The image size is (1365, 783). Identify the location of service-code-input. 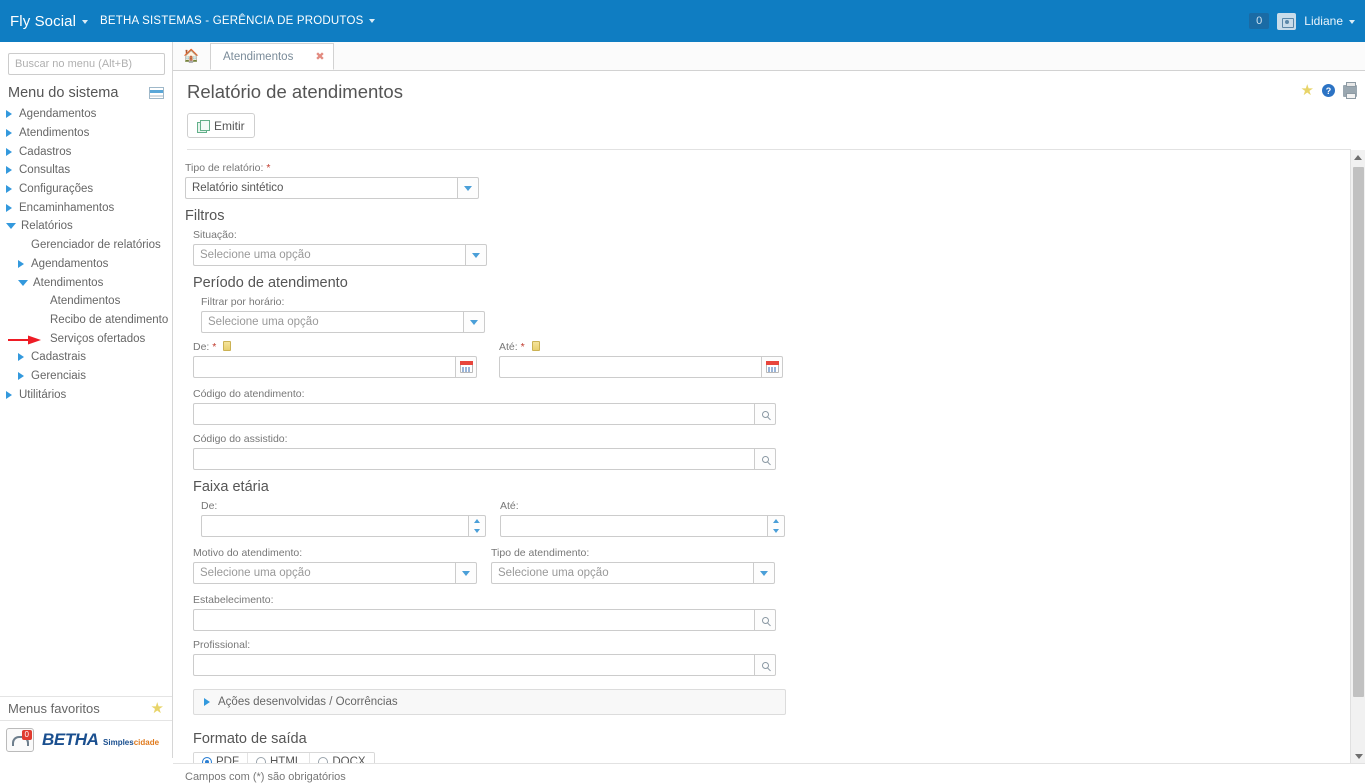
(474, 414).